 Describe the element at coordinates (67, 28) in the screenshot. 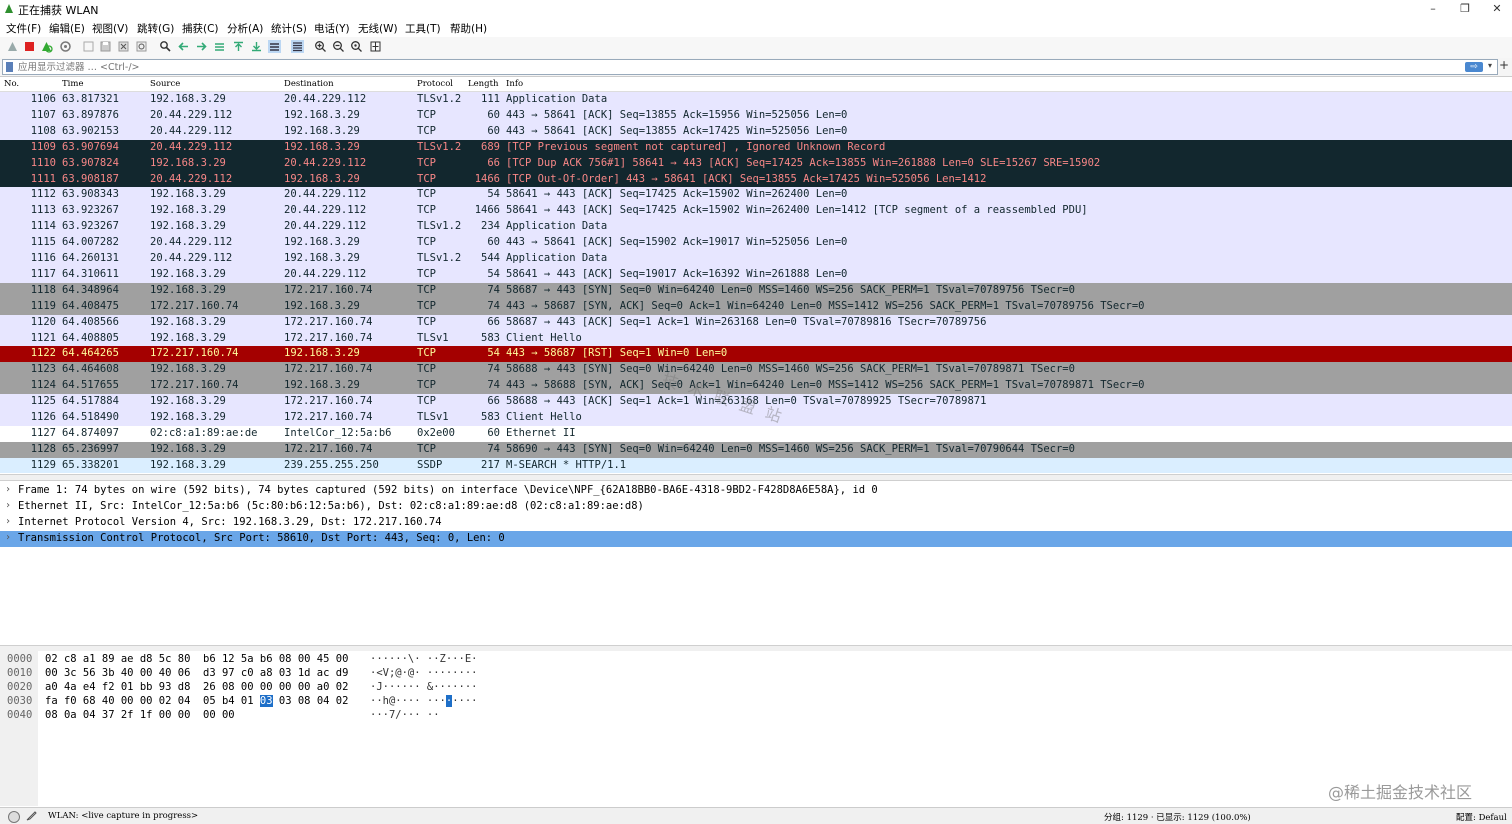

I see `menu-edit: 编辑(E)` at that location.